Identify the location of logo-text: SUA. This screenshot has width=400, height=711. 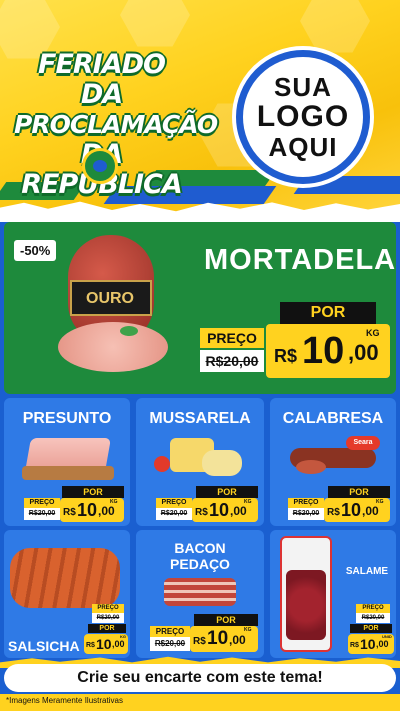
(303, 87).